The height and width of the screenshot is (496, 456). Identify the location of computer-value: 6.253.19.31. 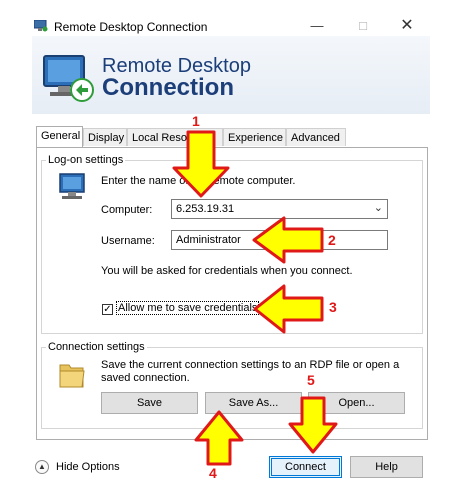
(205, 209).